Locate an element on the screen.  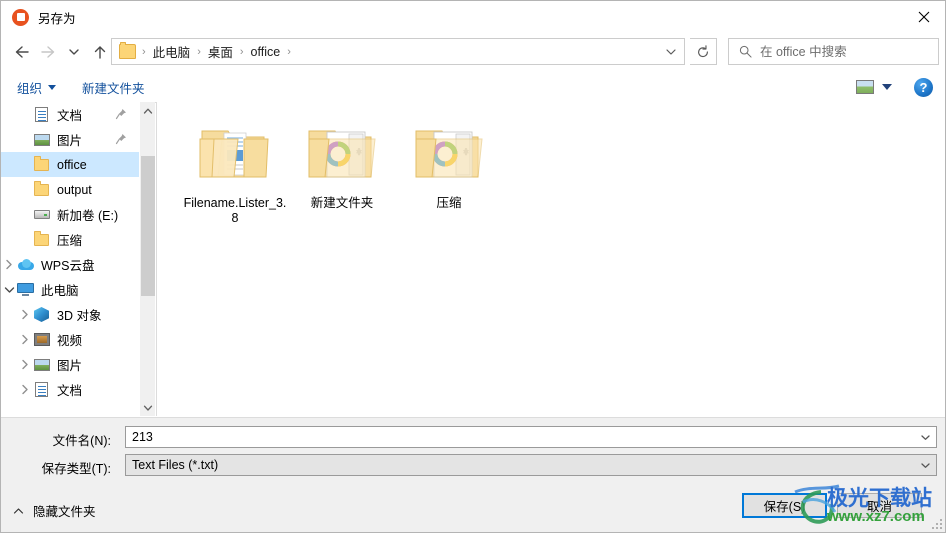
toolbar: 组织 新建文件夹 ? is located at coordinates (473, 87).